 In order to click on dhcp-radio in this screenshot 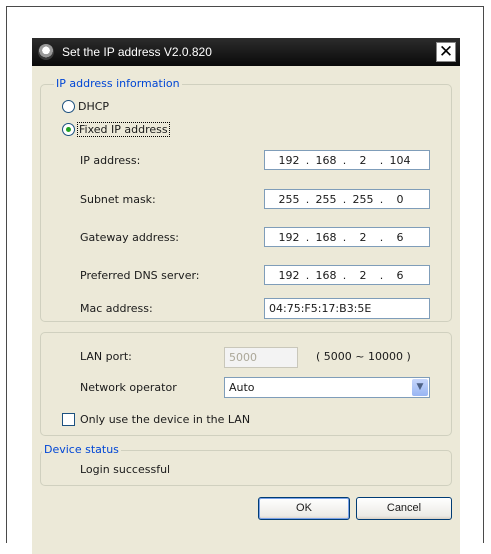, I will do `click(68, 106)`.